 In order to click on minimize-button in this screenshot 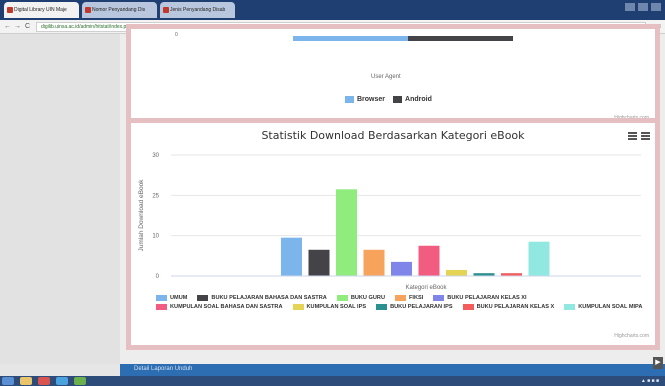, I will do `click(630, 7)`.